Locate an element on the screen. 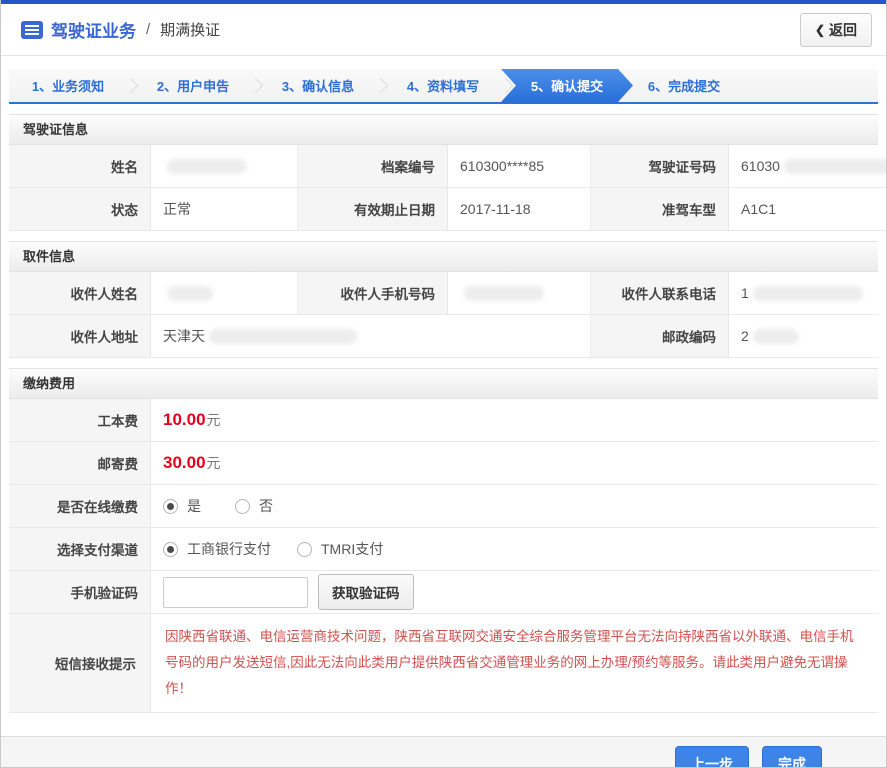 The height and width of the screenshot is (768, 887). online-pay-no-label: 否 is located at coordinates (266, 506).